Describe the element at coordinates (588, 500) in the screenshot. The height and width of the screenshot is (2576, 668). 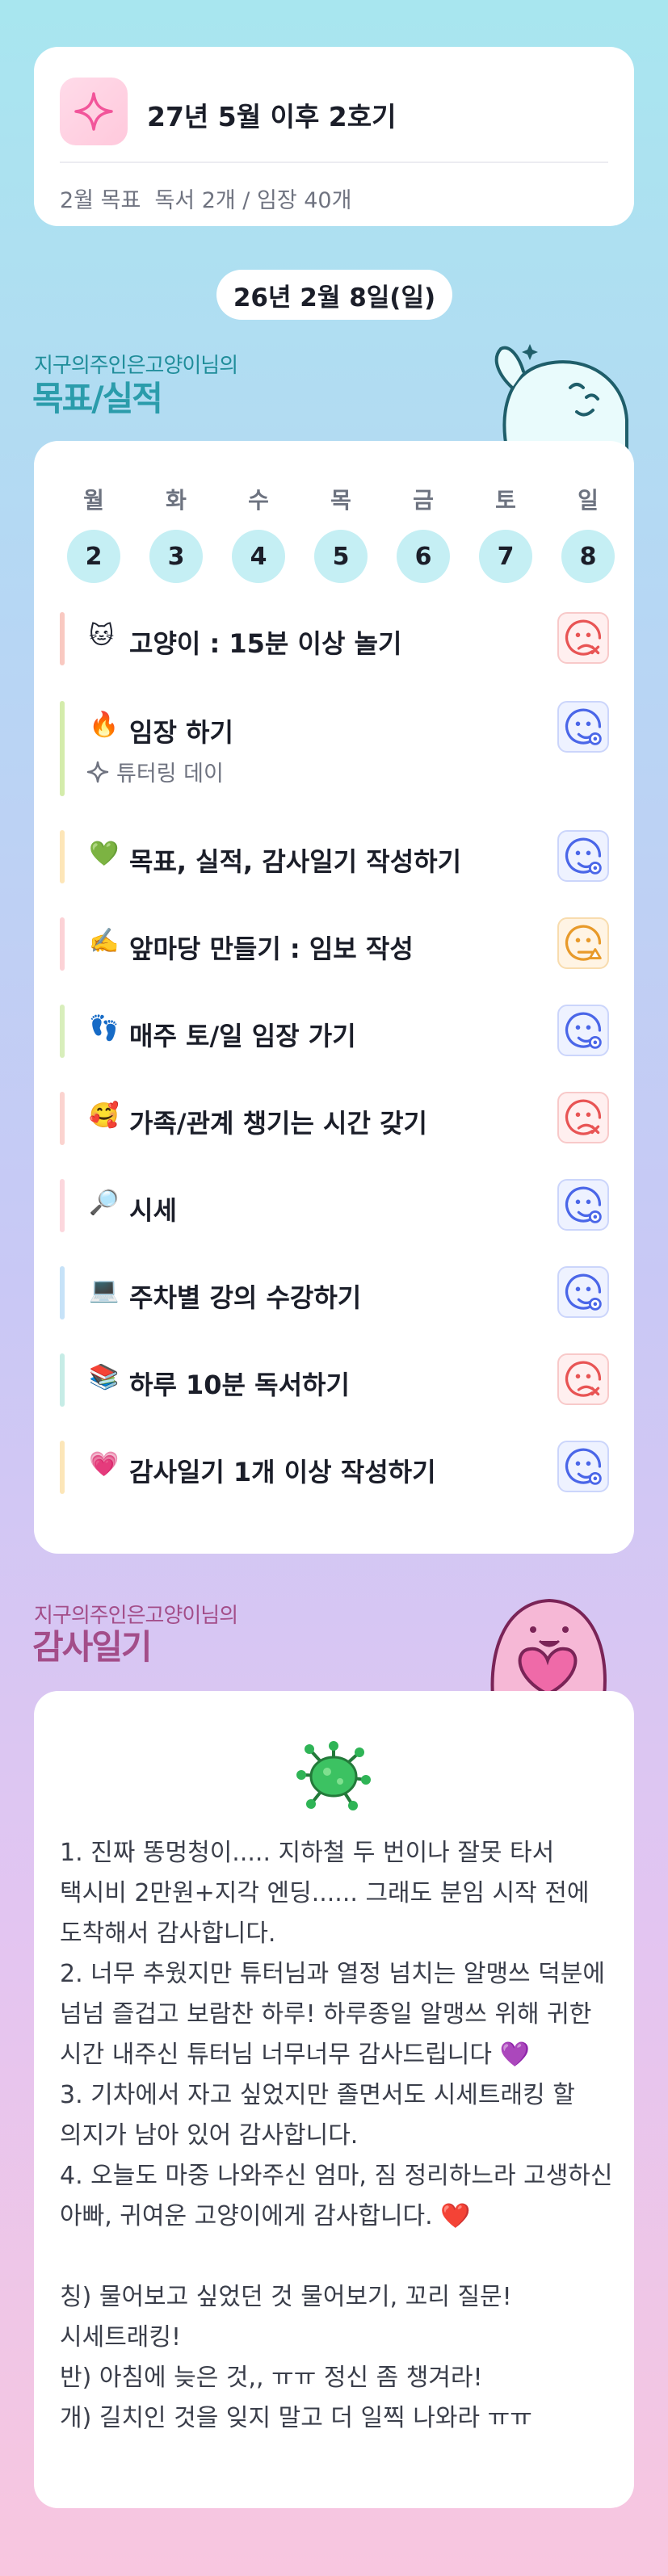
I see `weekday-label: 일` at that location.